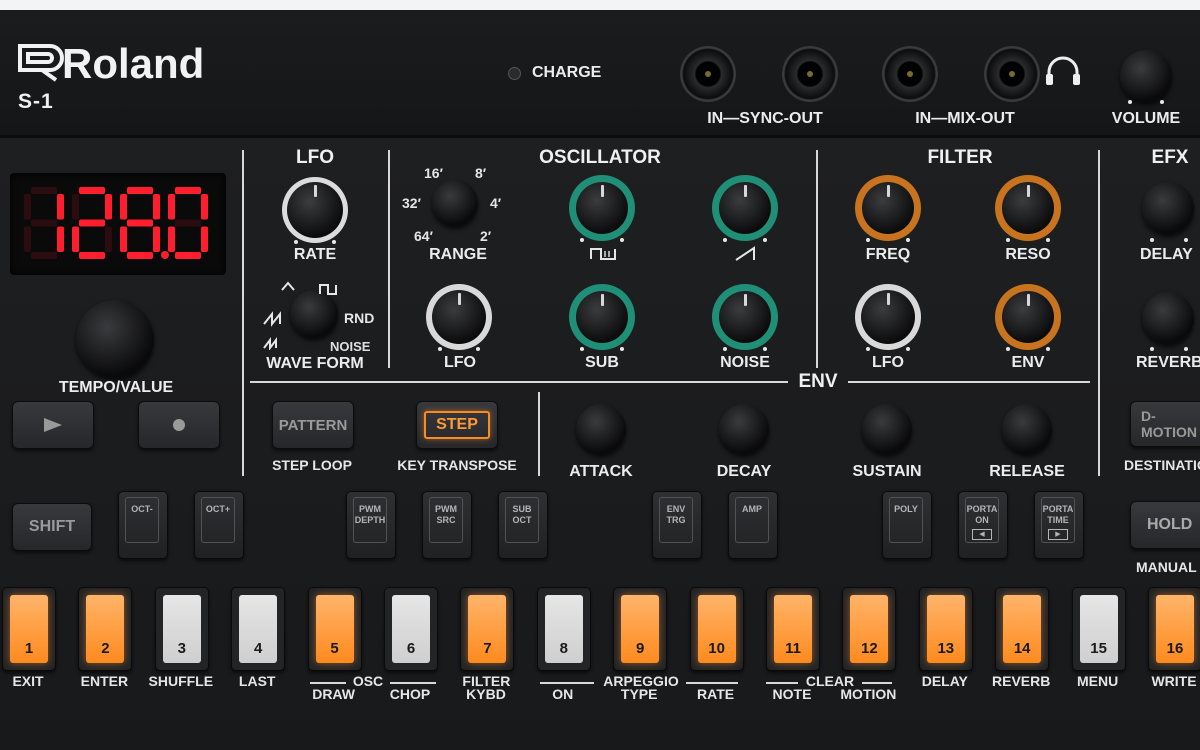  What do you see at coordinates (1098, 629) in the screenshot?
I see `step-button-15: 15` at bounding box center [1098, 629].